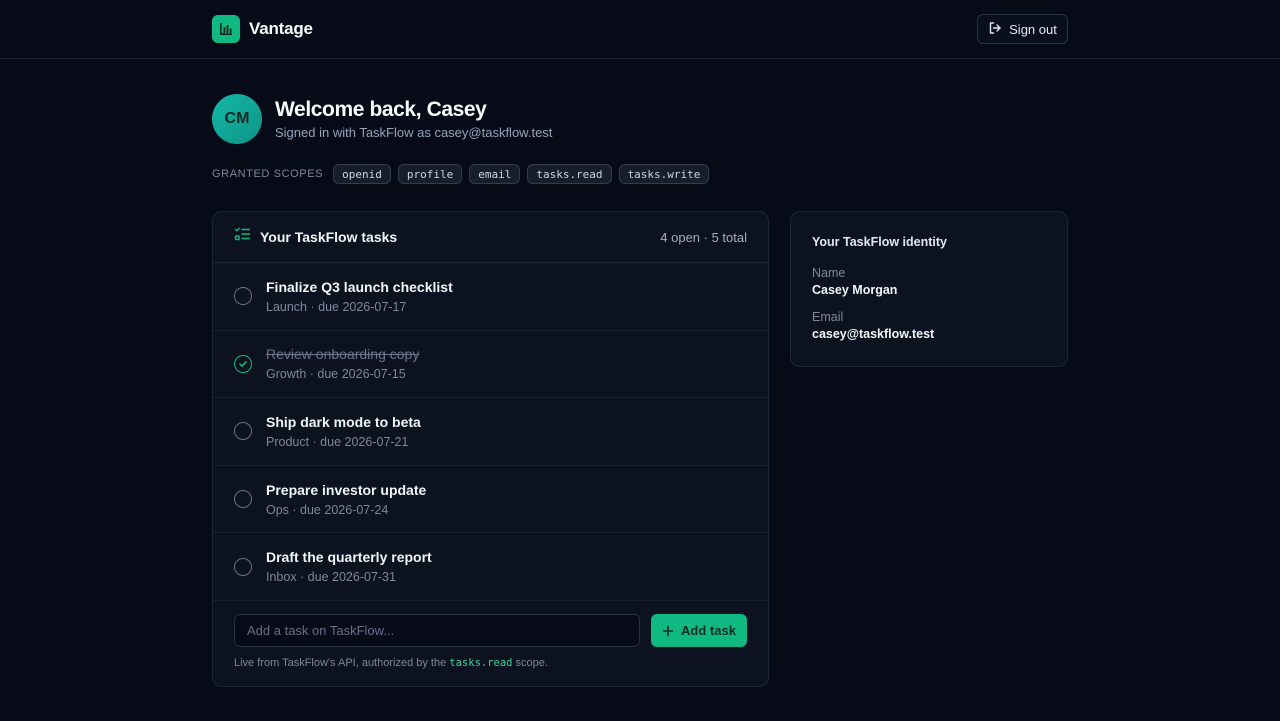 The height and width of the screenshot is (721, 1280). What do you see at coordinates (640, 29) in the screenshot?
I see `top-bar: Vantage Sign out` at bounding box center [640, 29].